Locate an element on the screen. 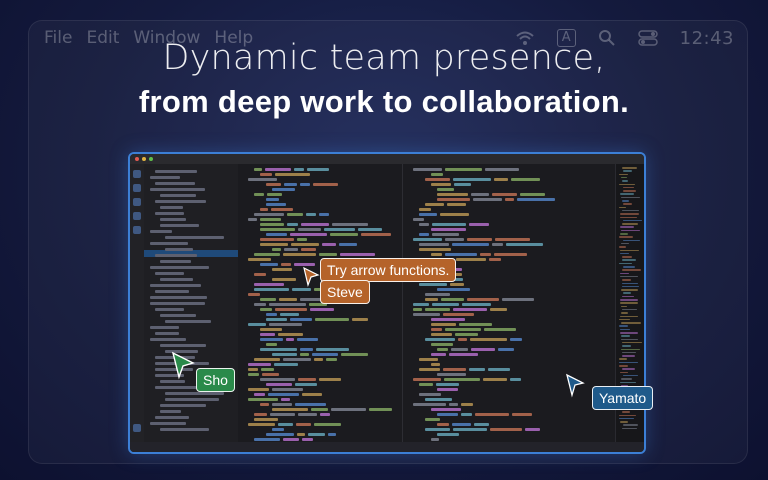 This screenshot has width=768, height=480. collaborator-name: Sho is located at coordinates (215, 380).